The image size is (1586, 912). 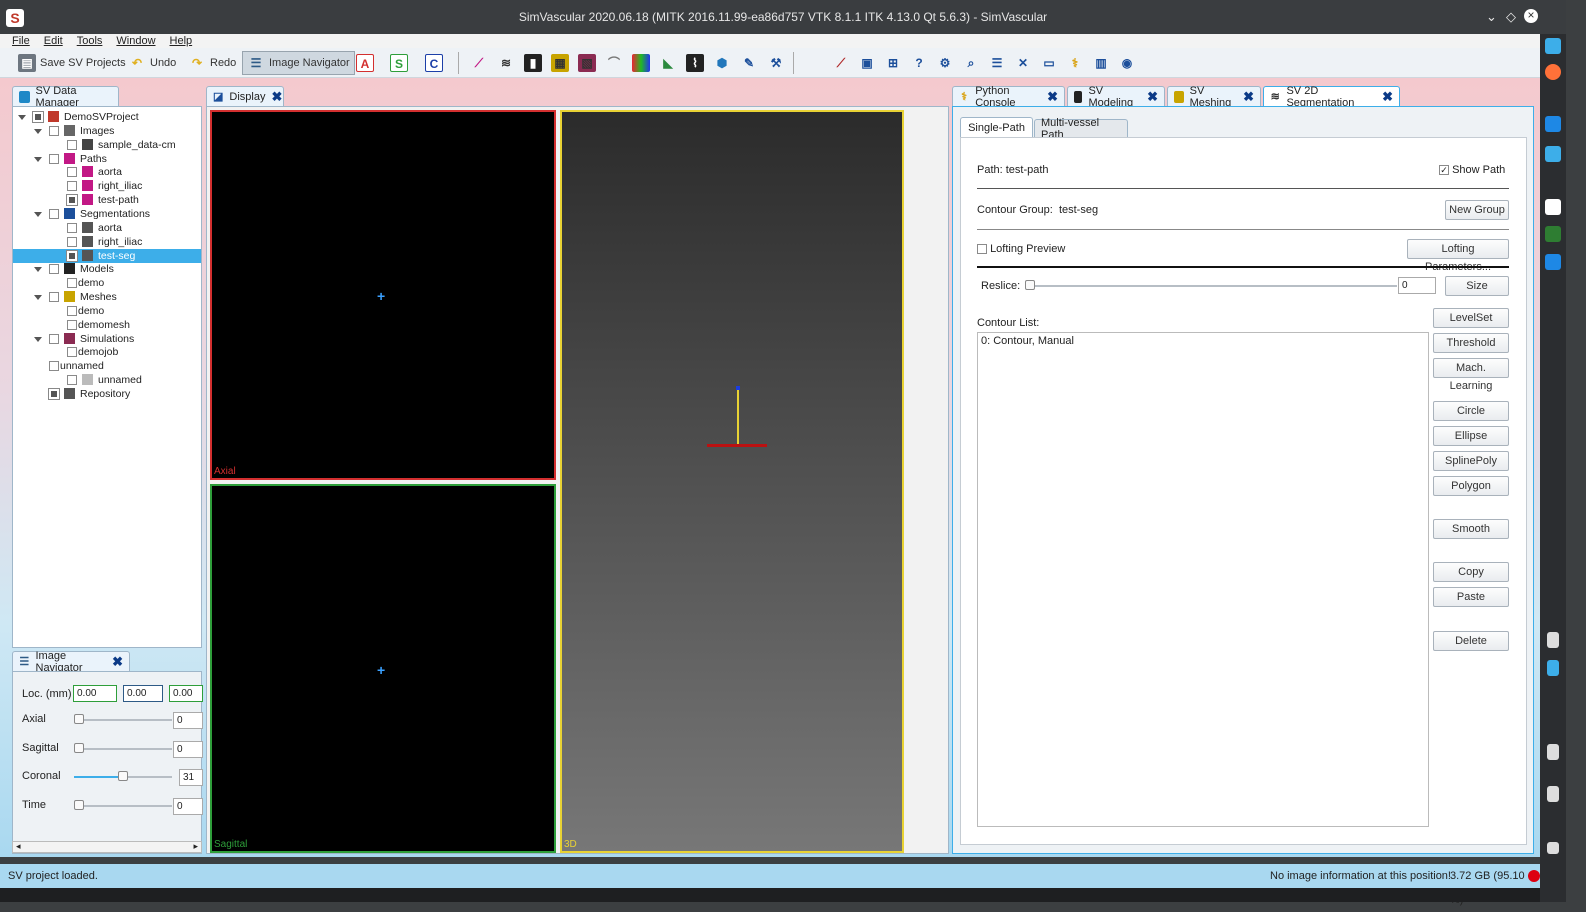 I want to click on loc-z-input: 0.00, so click(x=186, y=693).